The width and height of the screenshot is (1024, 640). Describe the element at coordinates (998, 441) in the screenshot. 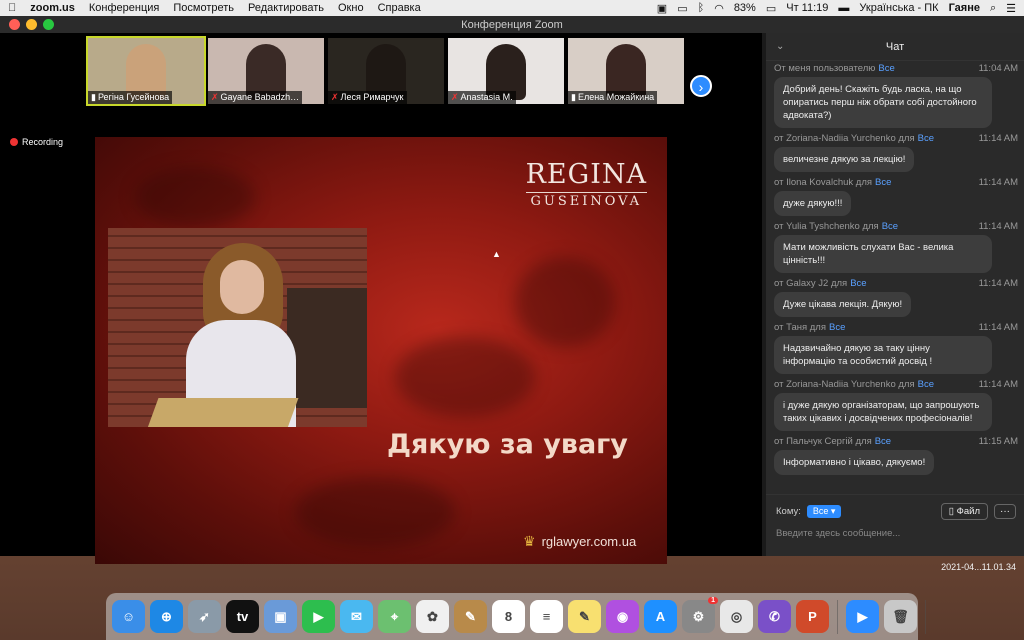

I see `message-time: 11:15 AM` at that location.